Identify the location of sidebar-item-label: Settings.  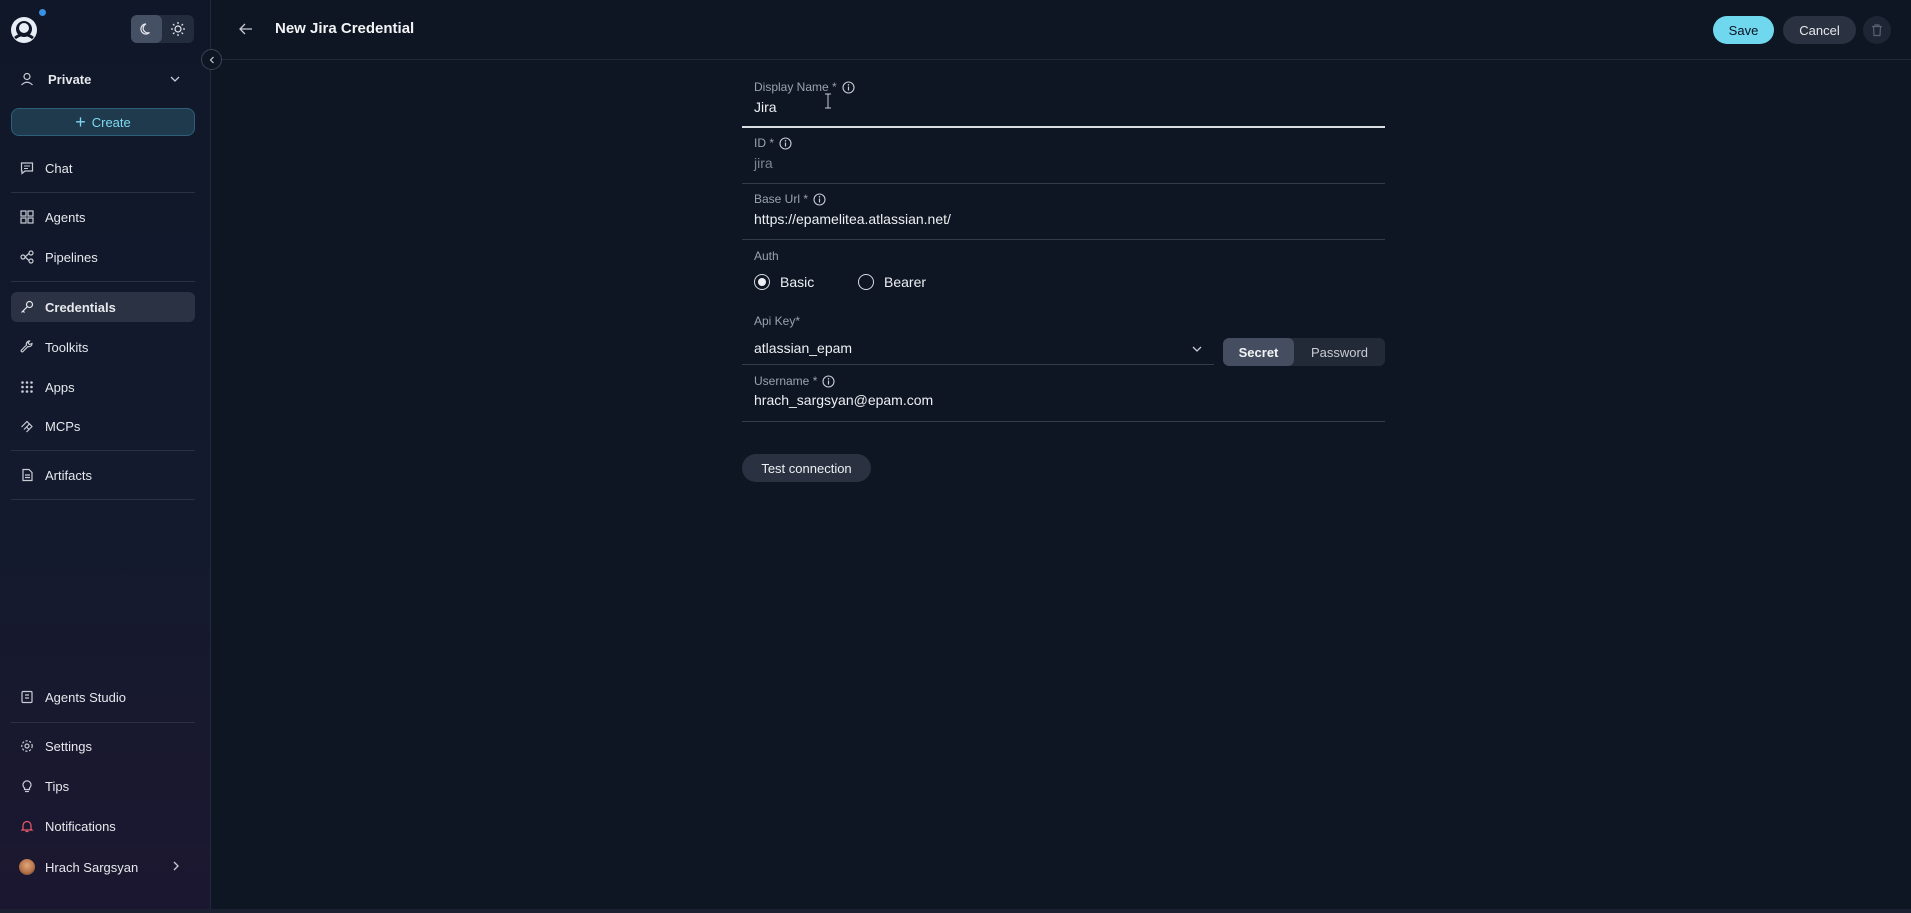
(68, 746).